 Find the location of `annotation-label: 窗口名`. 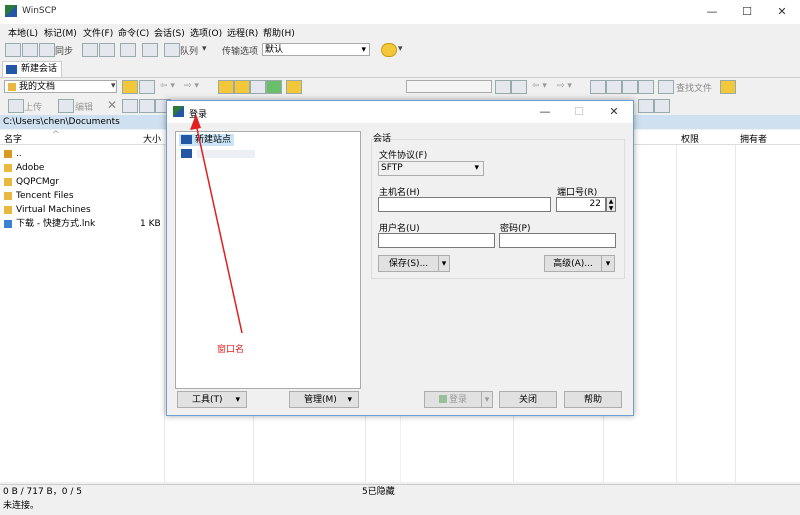

annotation-label: 窗口名 is located at coordinates (231, 350).